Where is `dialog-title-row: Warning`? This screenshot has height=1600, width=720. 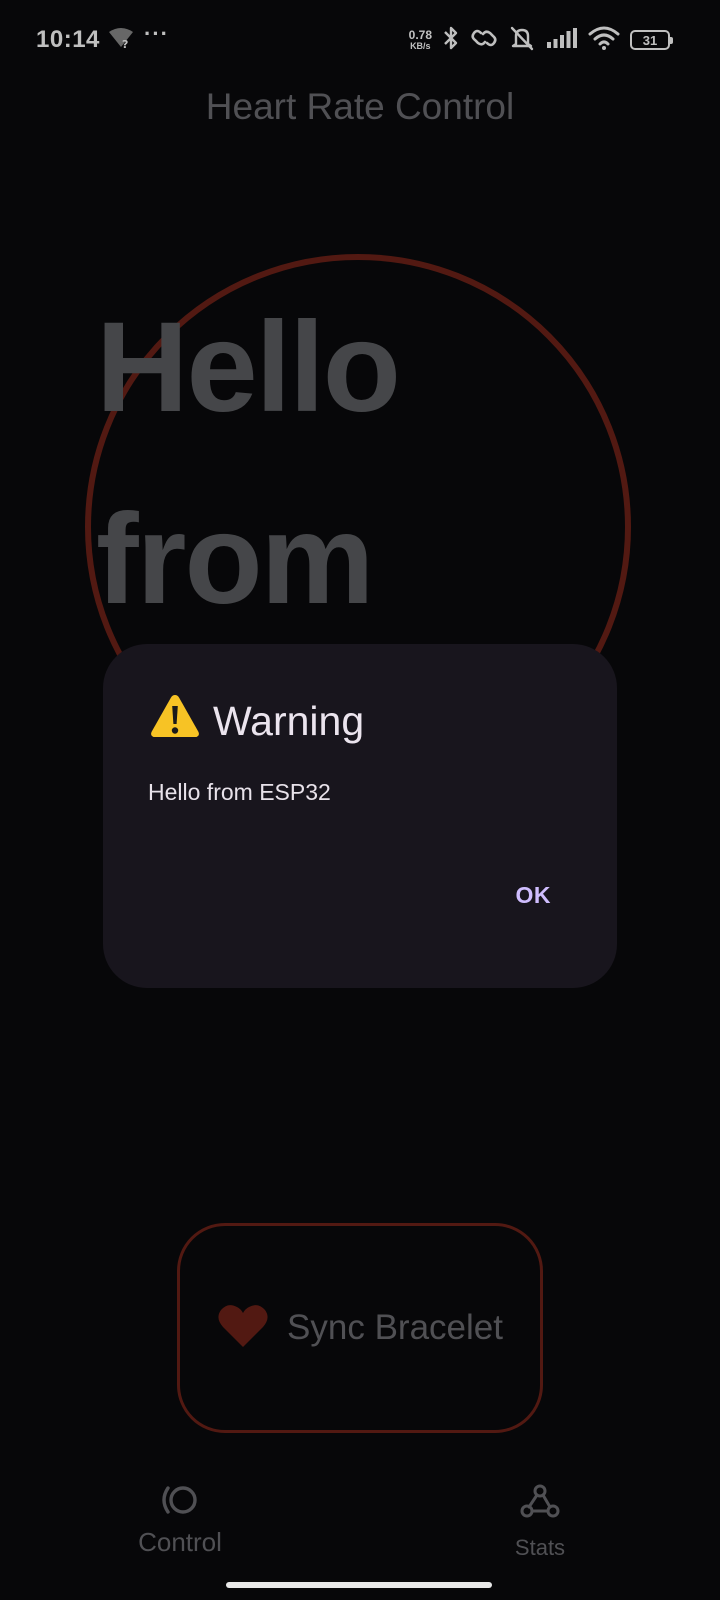
dialog-title-row: Warning is located at coordinates (256, 721).